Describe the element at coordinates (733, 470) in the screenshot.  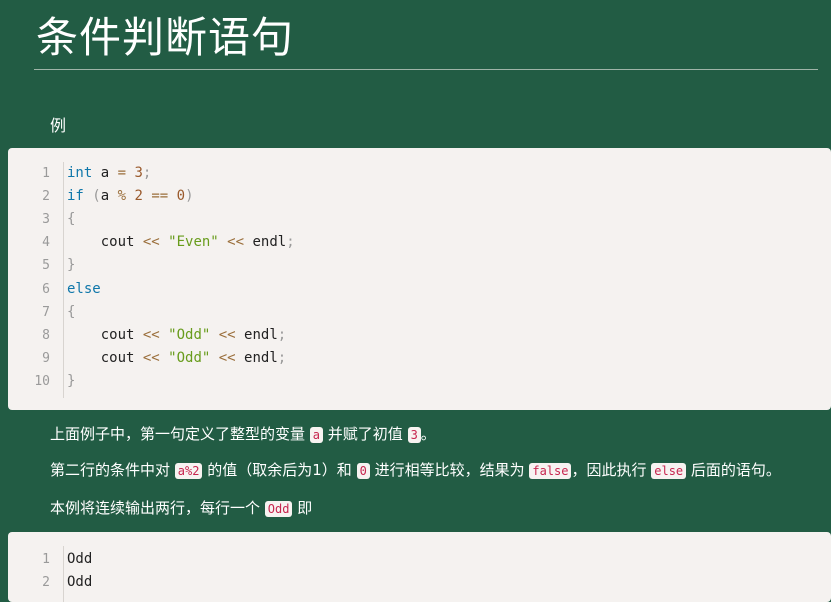
I see `text: 后面的语句。` at that location.